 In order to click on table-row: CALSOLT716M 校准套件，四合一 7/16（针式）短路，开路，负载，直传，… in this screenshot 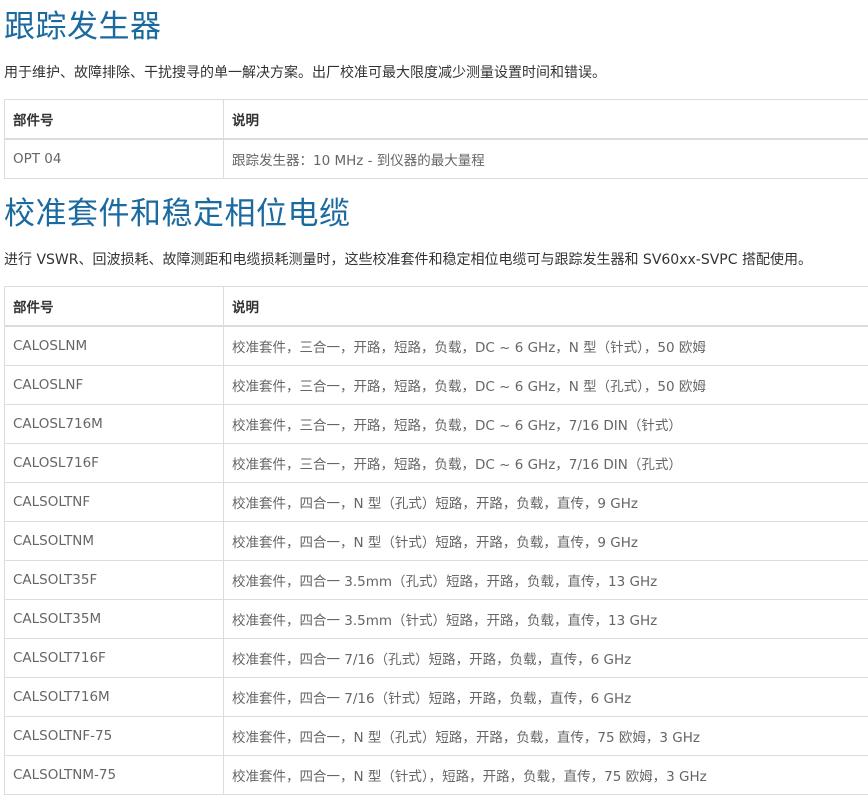, I will do `click(436, 697)`.